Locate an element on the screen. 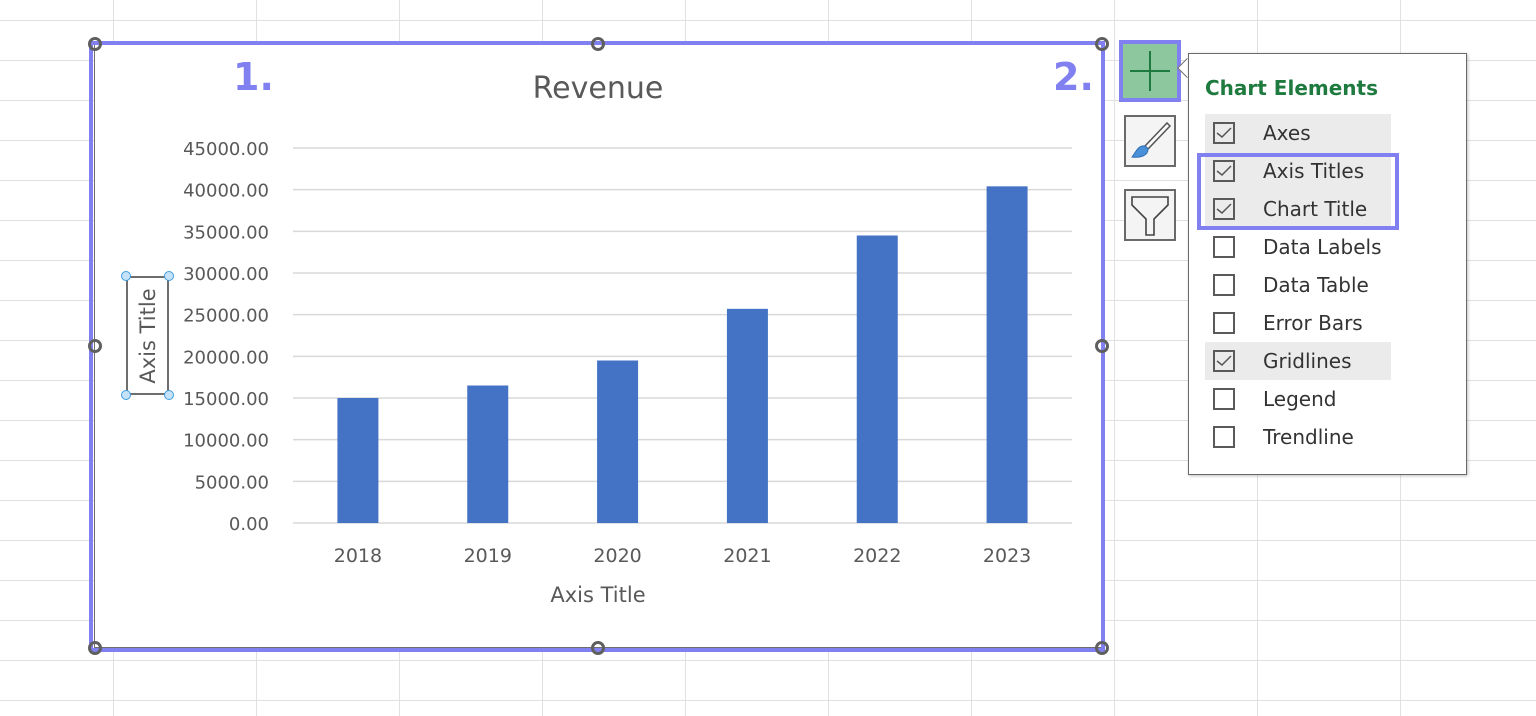 This screenshot has height=716, width=1536. y-tick-label: 0.00 is located at coordinates (249, 524).